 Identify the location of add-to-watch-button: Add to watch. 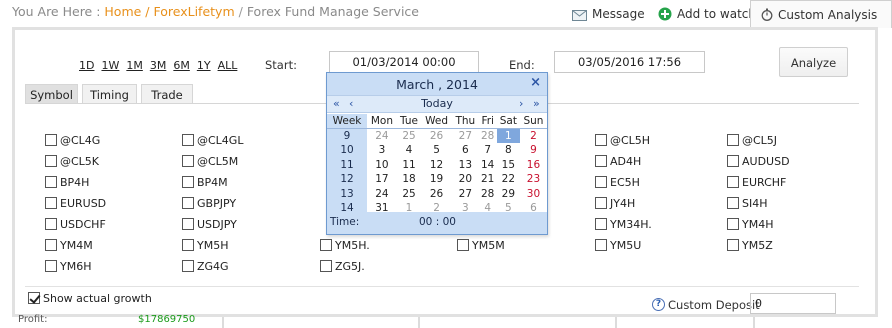
(707, 15).